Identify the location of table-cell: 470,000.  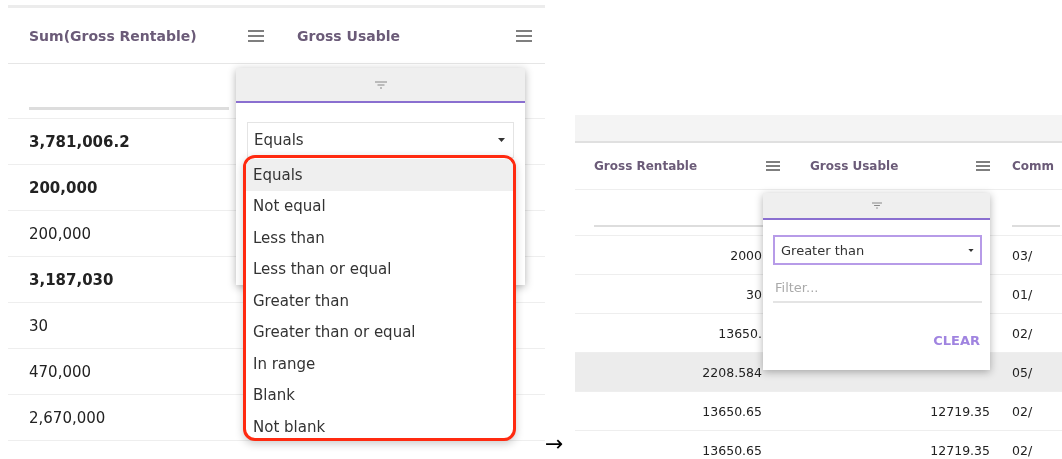
(60, 371).